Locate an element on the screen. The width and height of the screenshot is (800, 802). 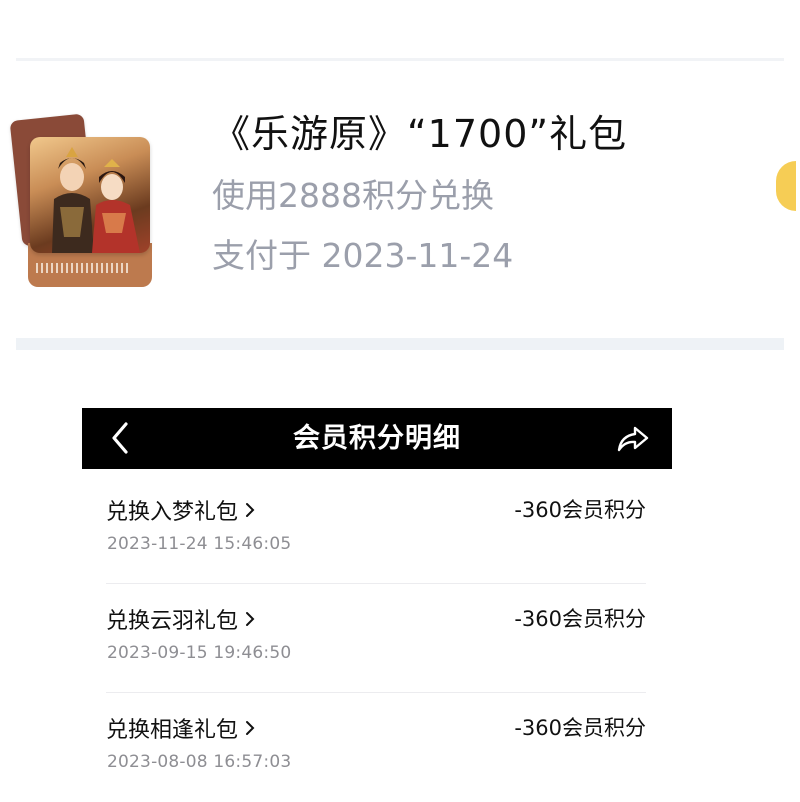
share-icon is located at coordinates (633, 439).